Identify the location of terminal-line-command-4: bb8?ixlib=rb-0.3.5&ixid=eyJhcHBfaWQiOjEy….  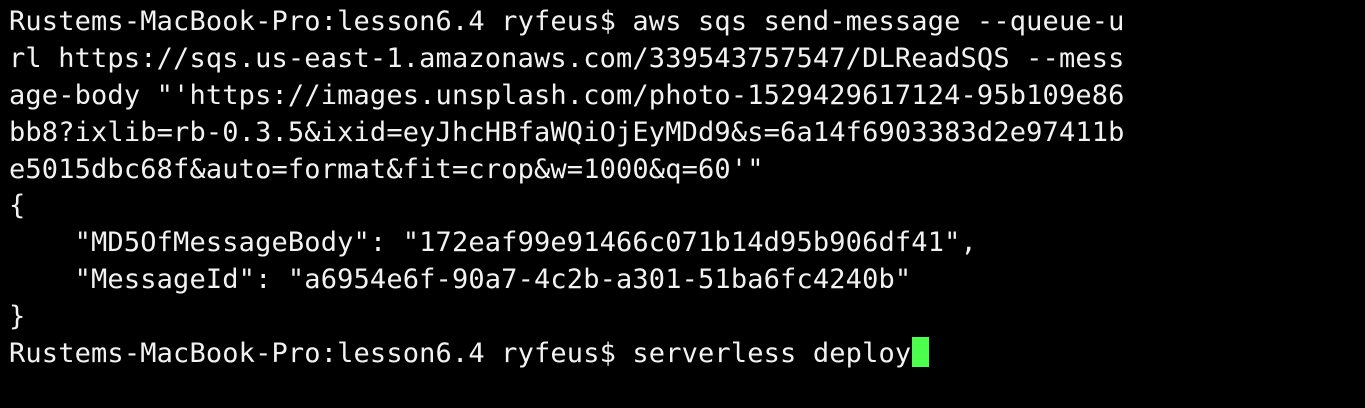
(567, 132).